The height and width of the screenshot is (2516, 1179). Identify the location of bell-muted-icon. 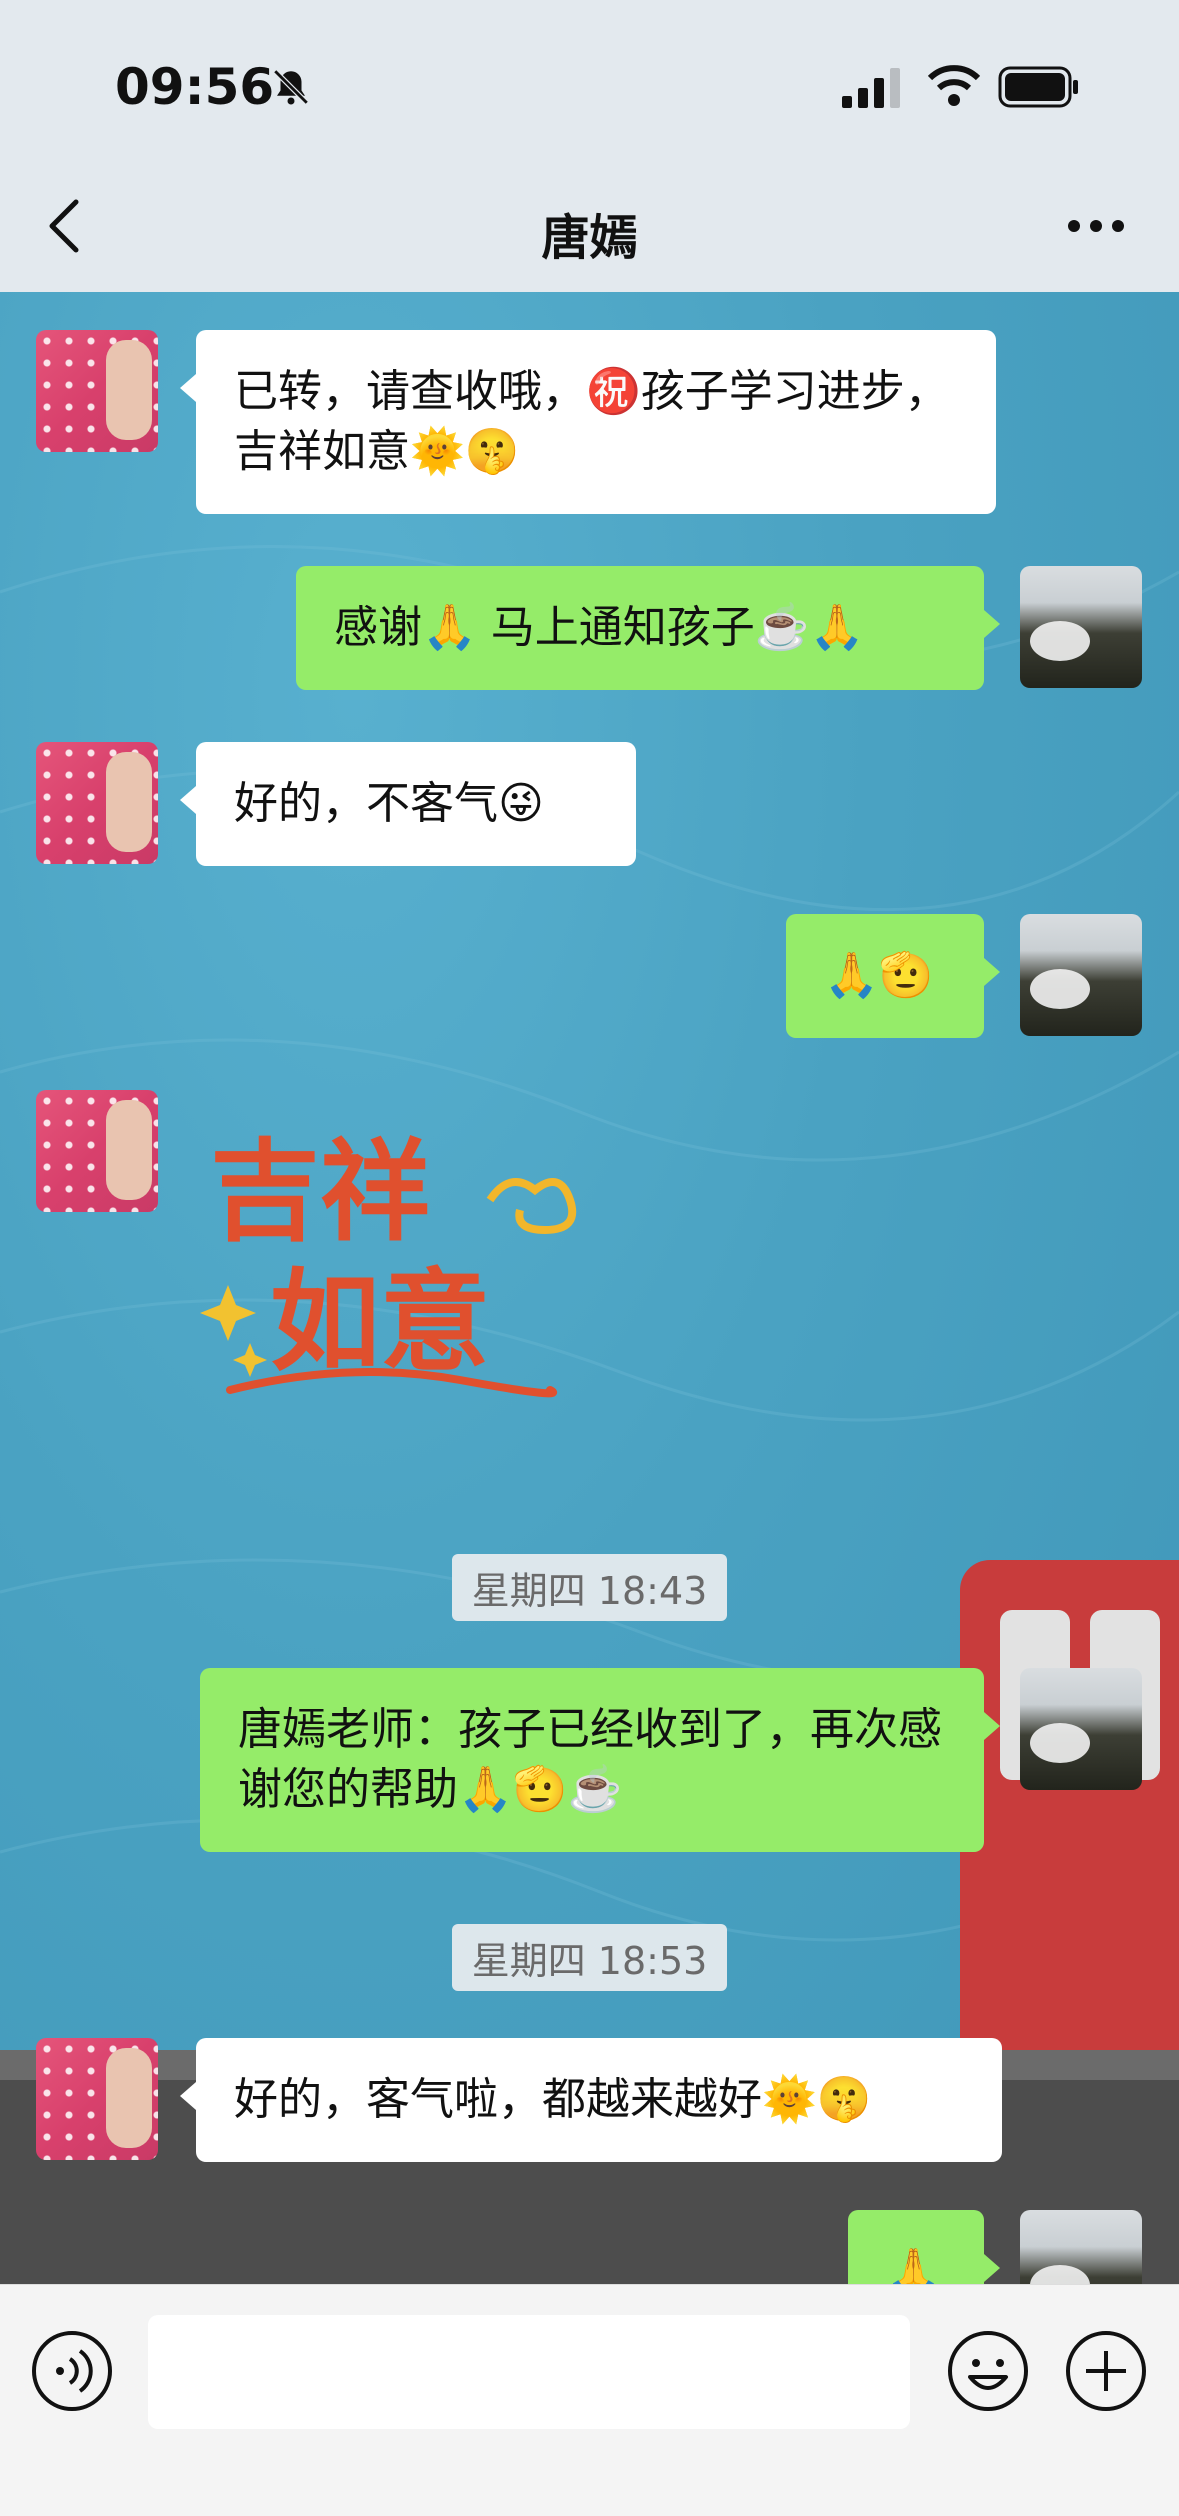
(291, 87).